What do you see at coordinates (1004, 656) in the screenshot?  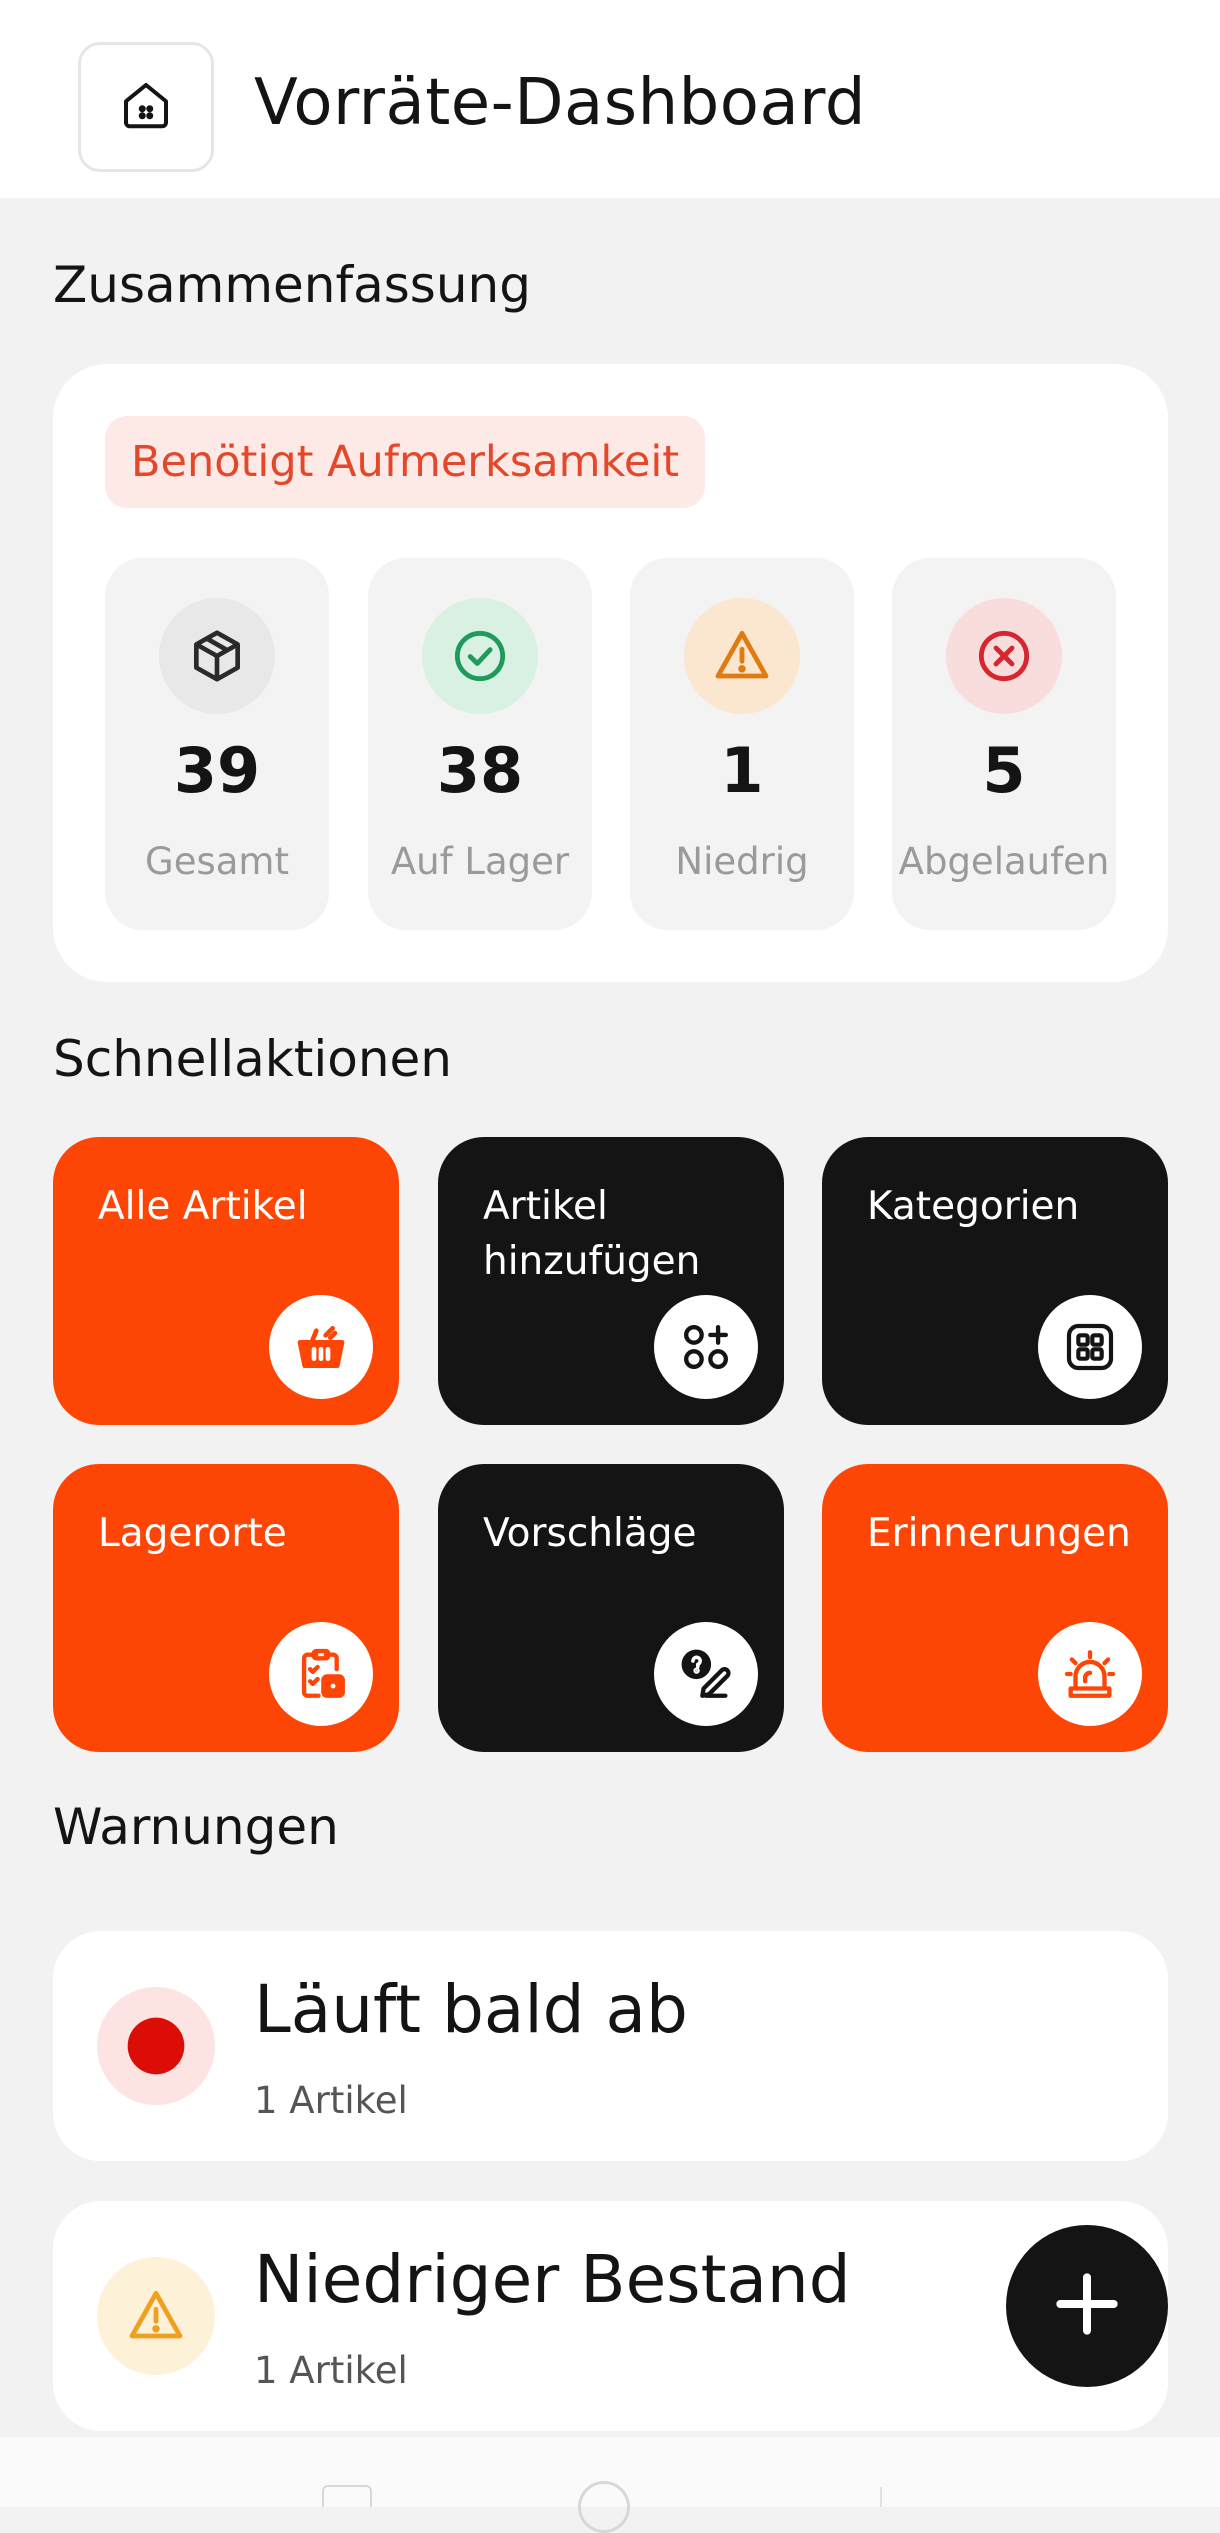 I see `x-circle-icon` at bounding box center [1004, 656].